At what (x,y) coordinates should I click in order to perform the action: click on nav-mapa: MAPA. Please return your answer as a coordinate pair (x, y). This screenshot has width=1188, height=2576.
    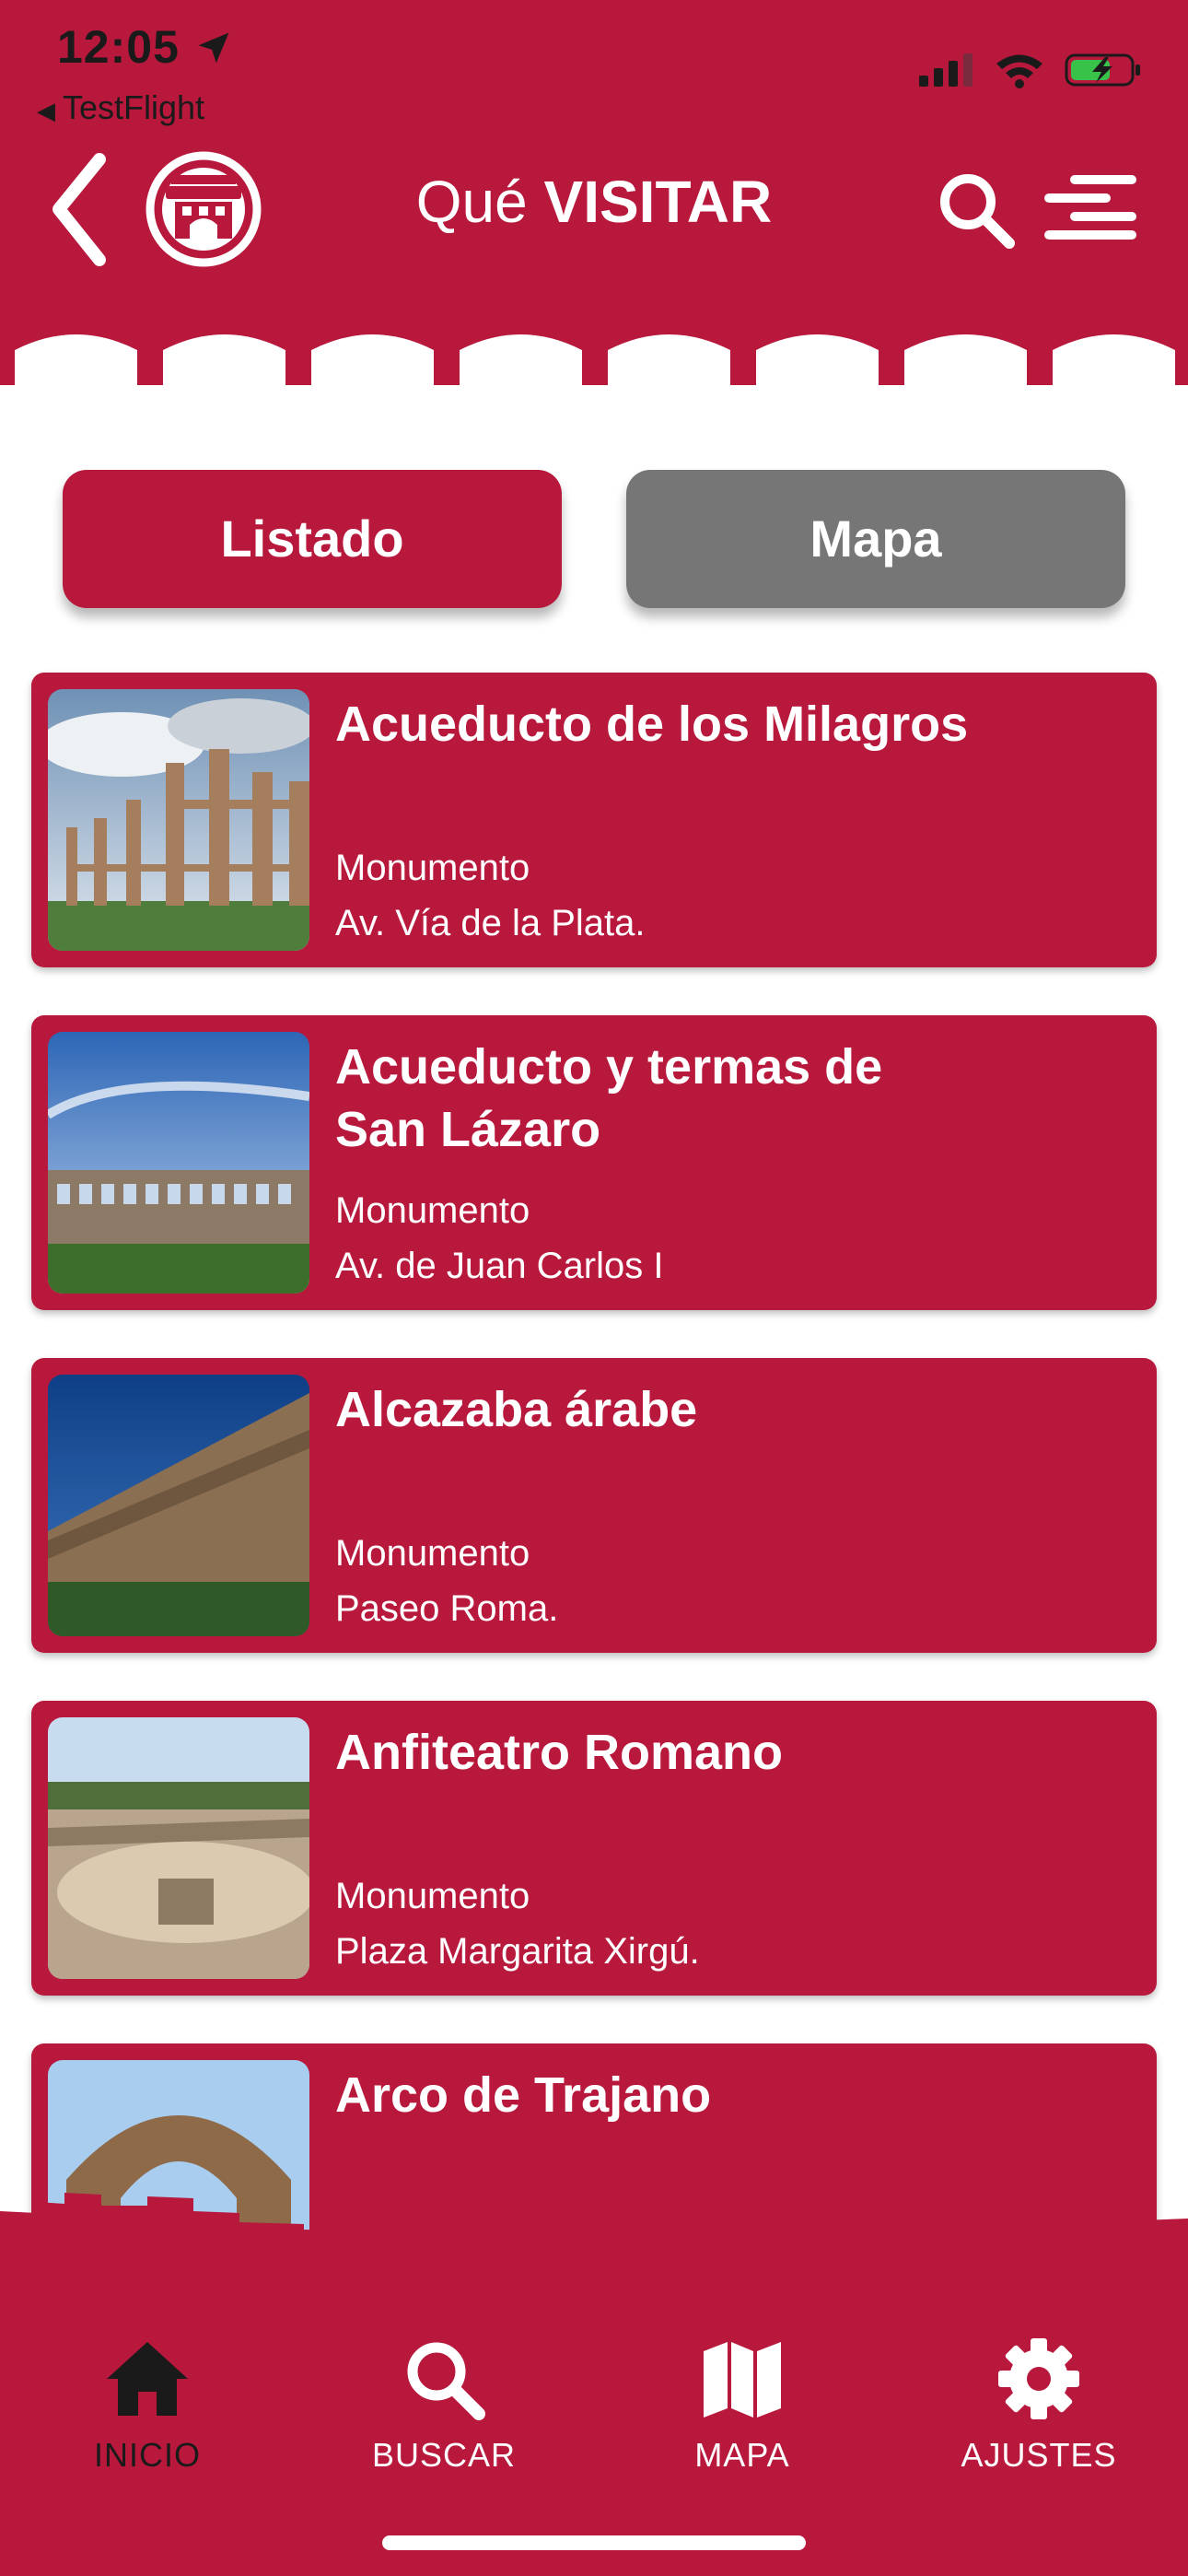
    Looking at the image, I should click on (742, 2405).